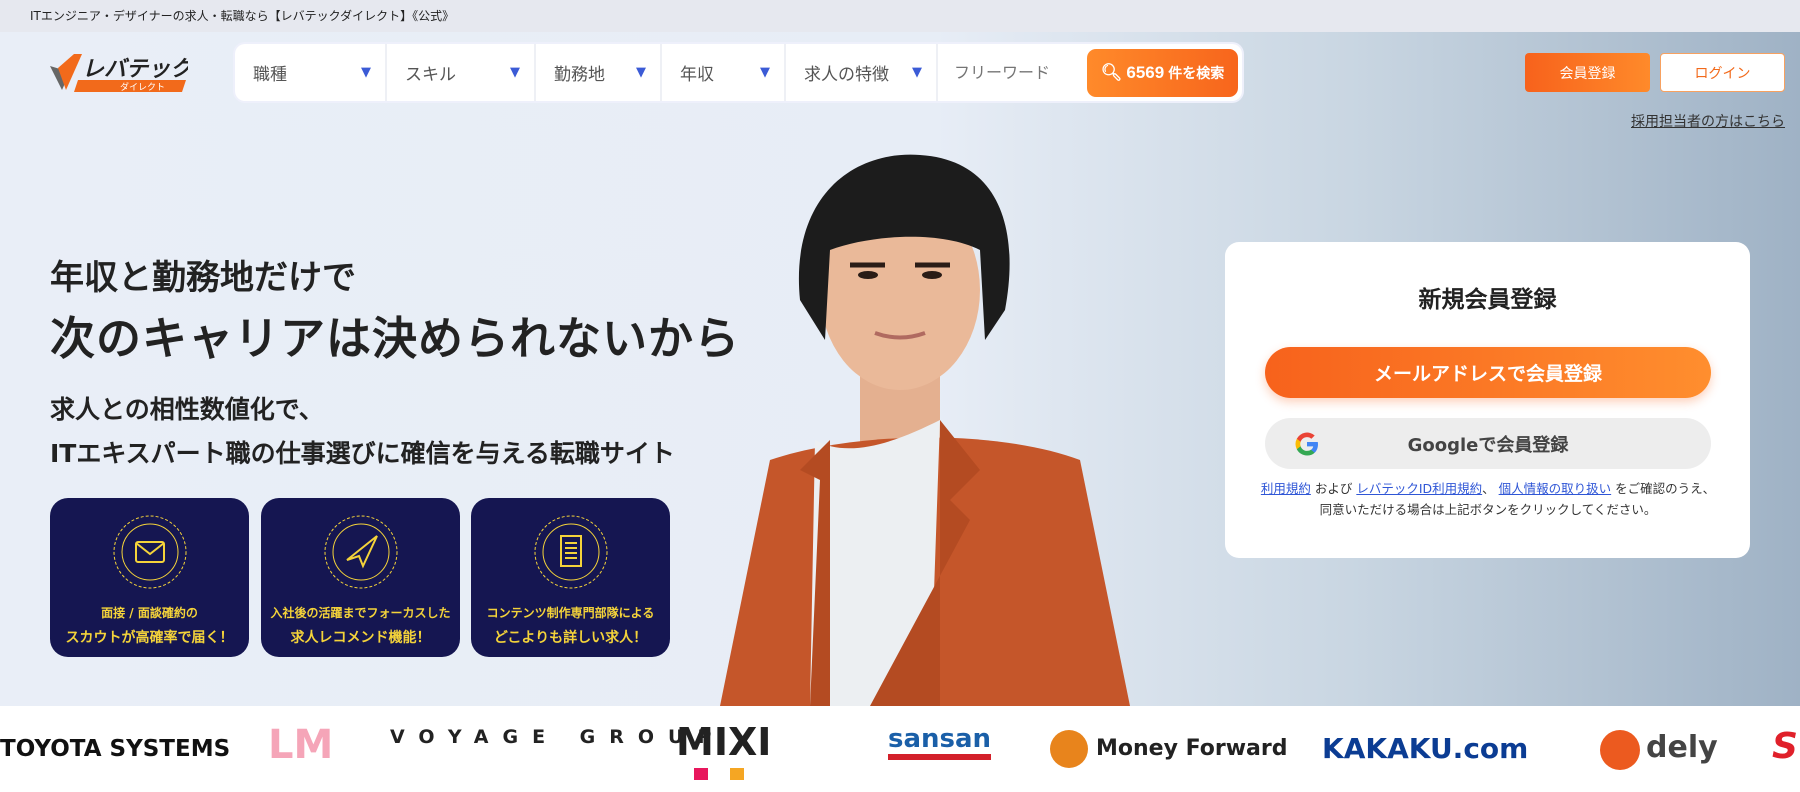  I want to click on id-terms-link: レバテックID利用規約, so click(1419, 488).